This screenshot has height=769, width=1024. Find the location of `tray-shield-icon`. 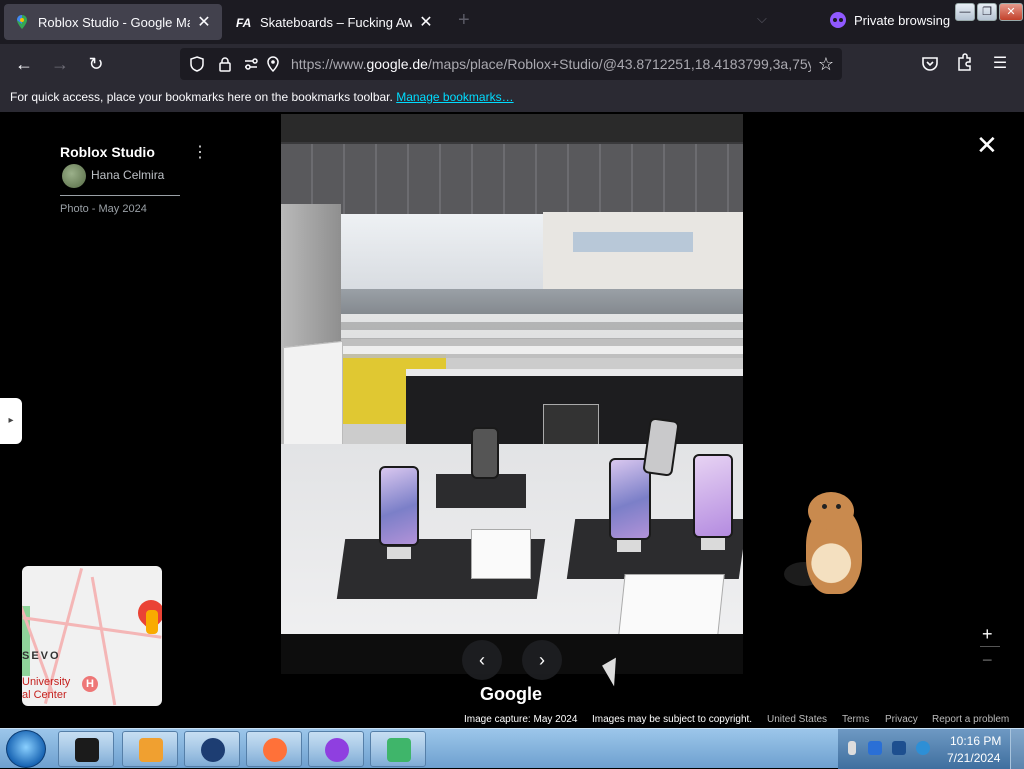

tray-shield-icon is located at coordinates (875, 748).